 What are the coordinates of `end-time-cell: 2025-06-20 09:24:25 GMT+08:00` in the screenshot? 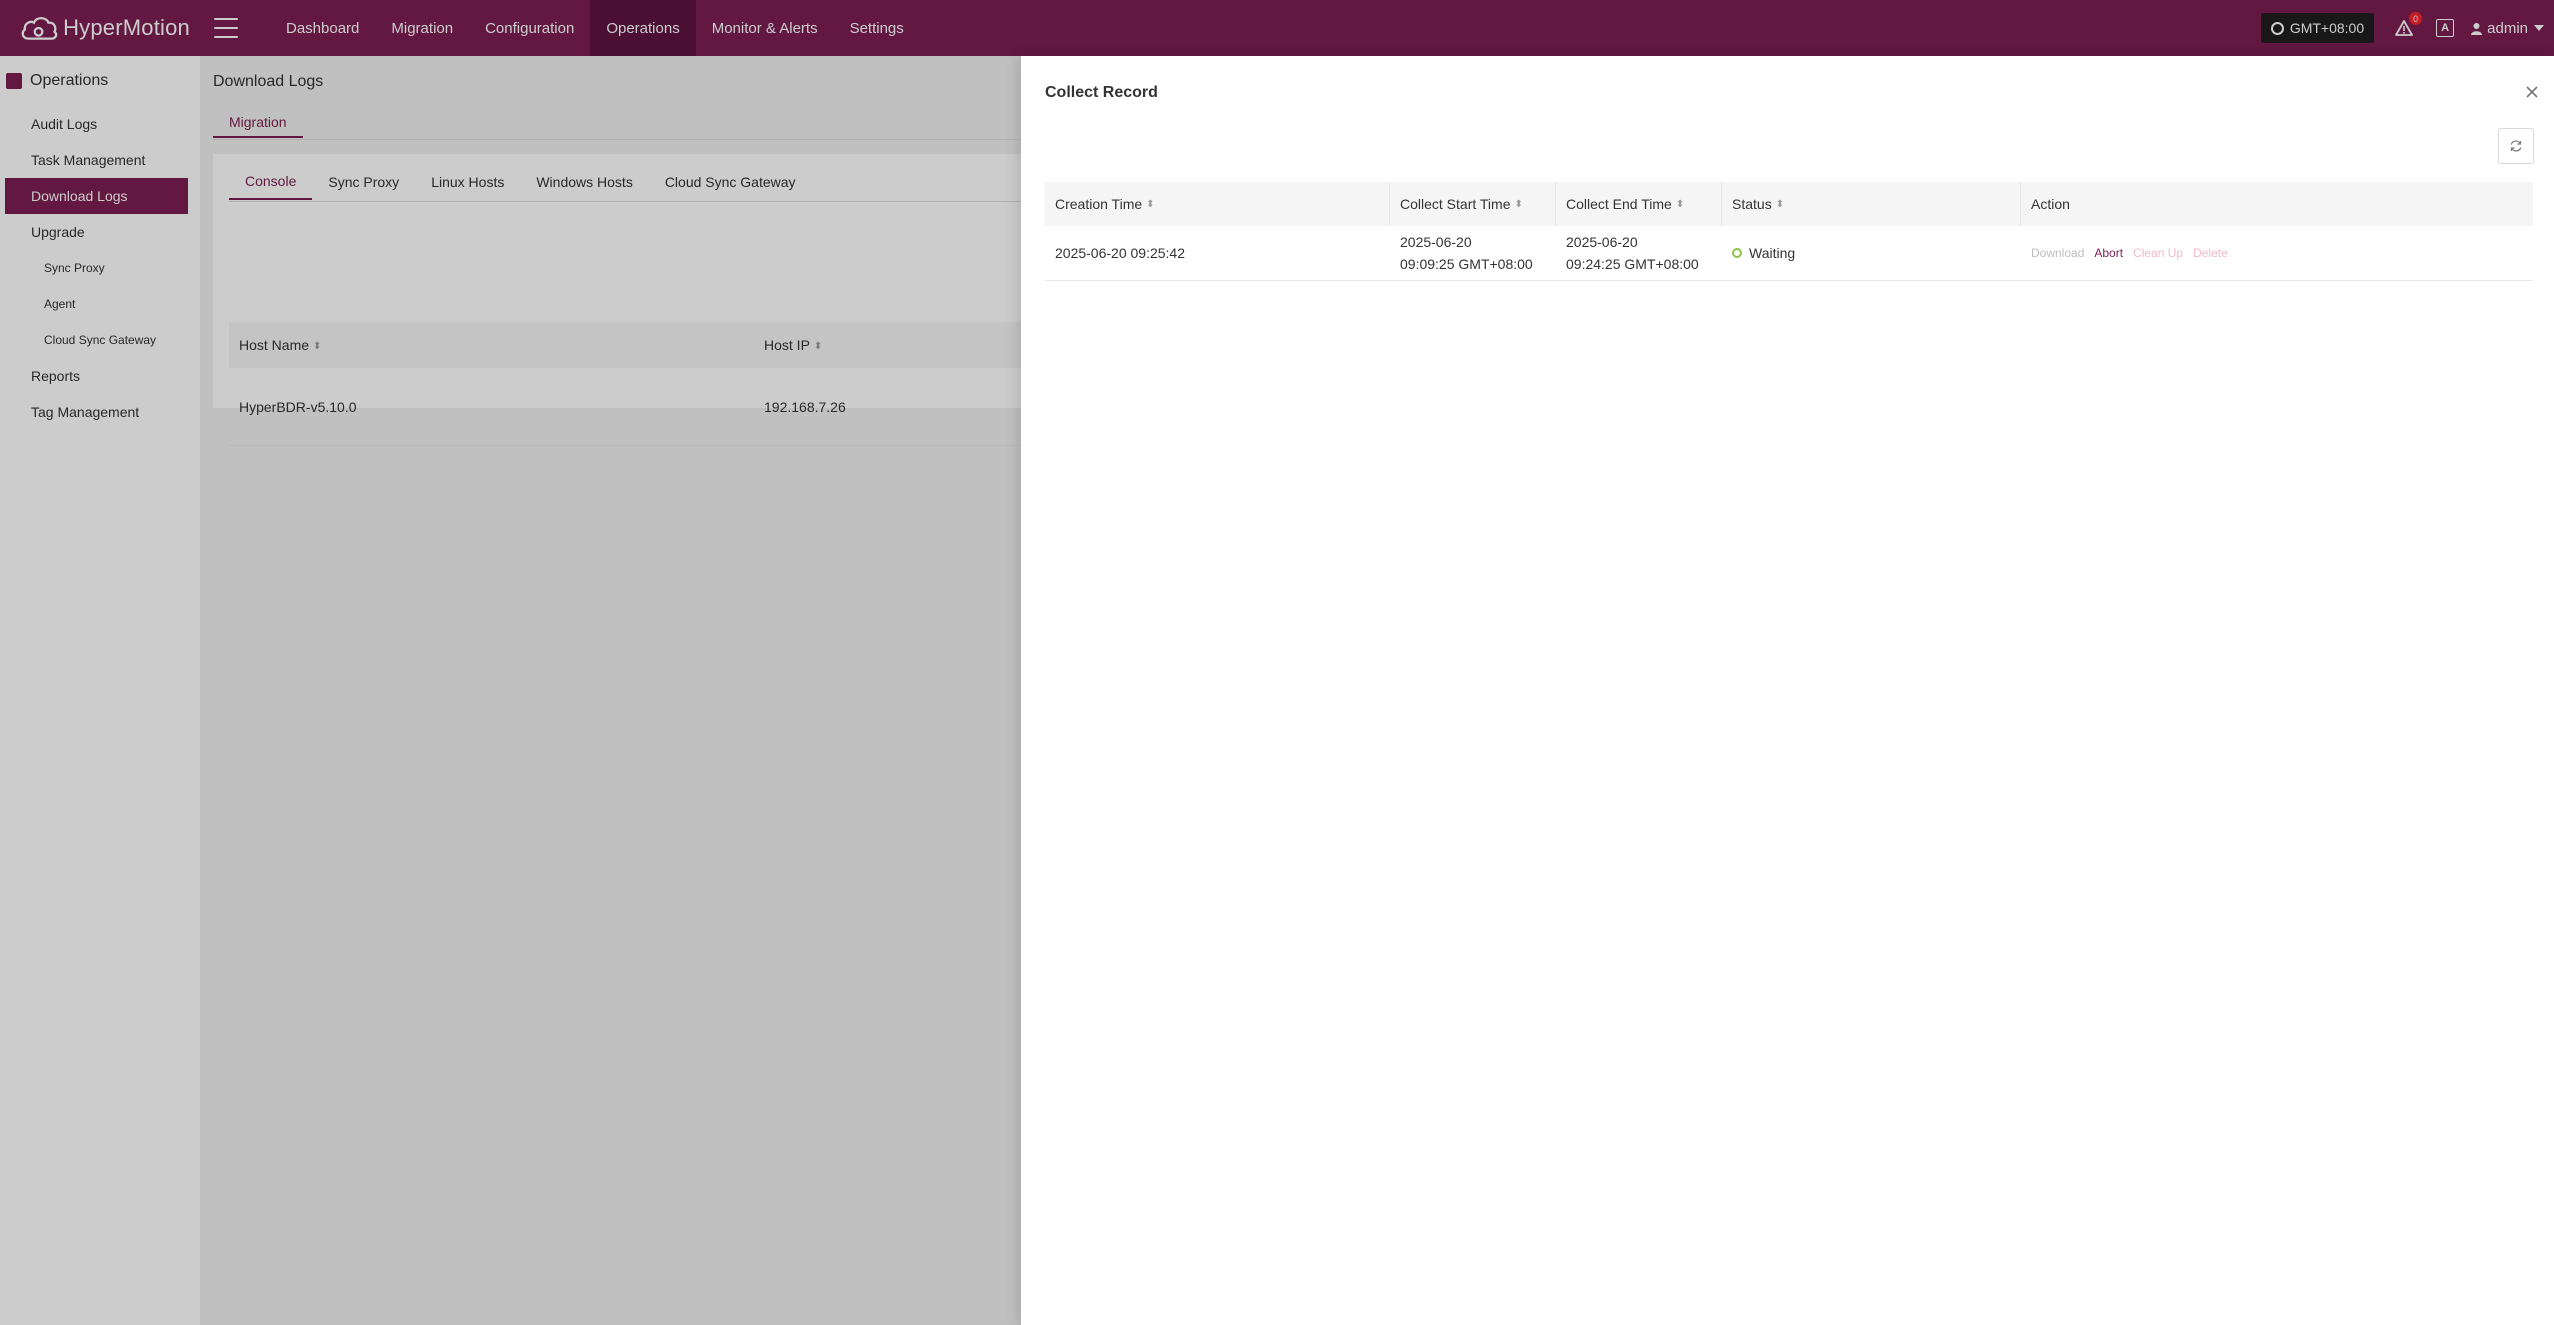 It's located at (1639, 253).